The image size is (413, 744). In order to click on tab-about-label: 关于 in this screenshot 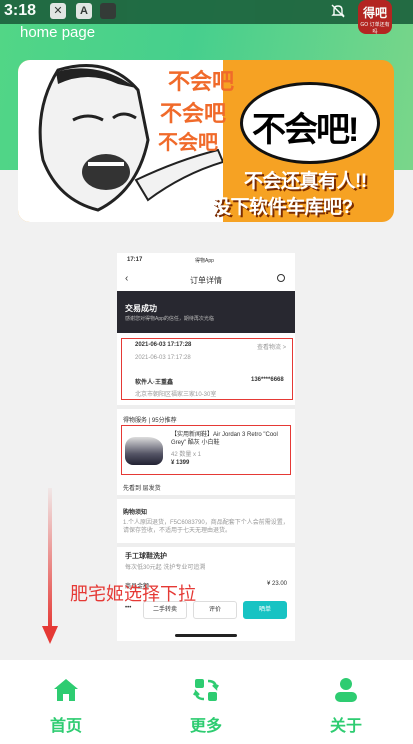, I will do `click(345, 726)`.